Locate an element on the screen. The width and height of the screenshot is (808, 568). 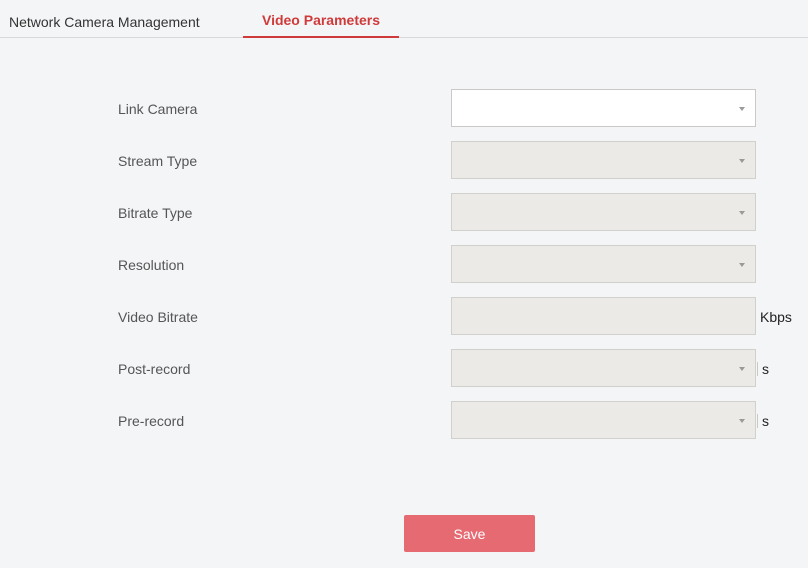
pre-record-unit: s is located at coordinates (765, 421).